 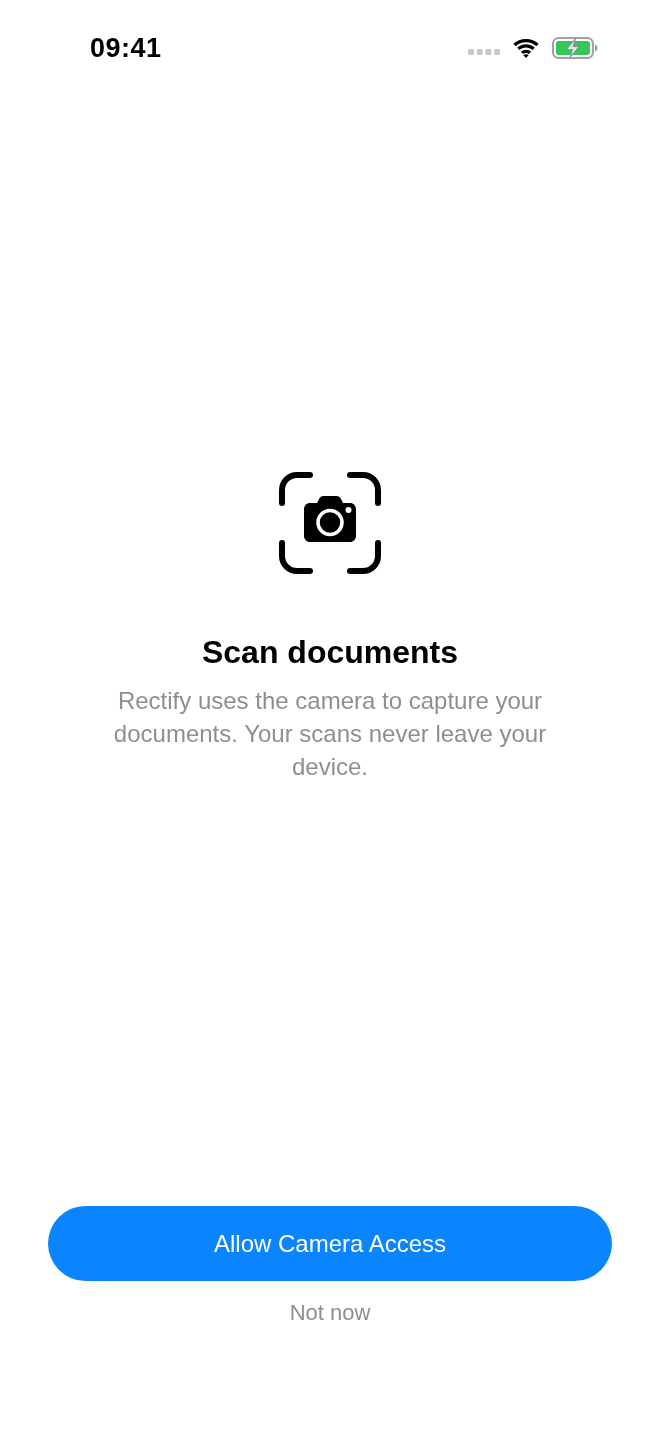 I want to click on permission-title: Scan documents, so click(x=330, y=652).